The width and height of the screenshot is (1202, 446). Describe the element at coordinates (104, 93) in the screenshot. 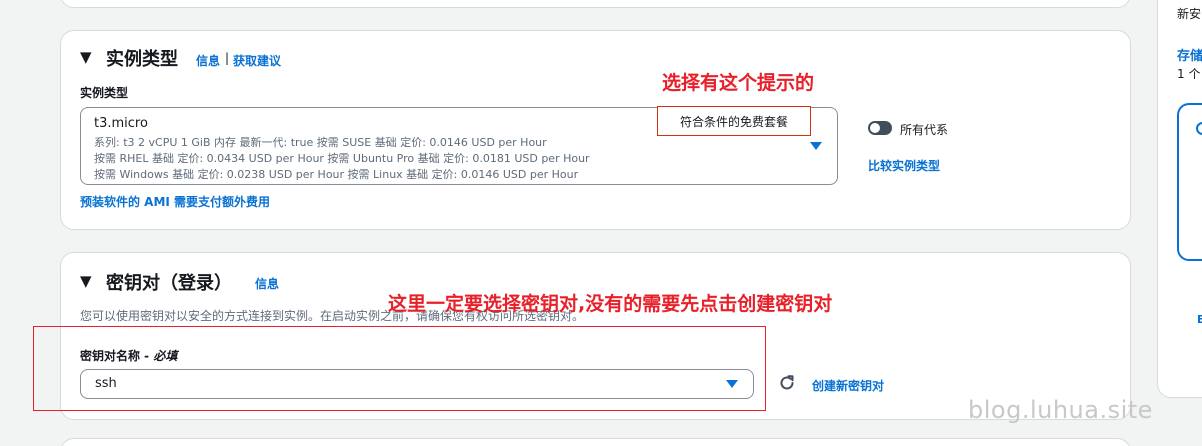

I see `instance-type-label: 实例类型` at that location.